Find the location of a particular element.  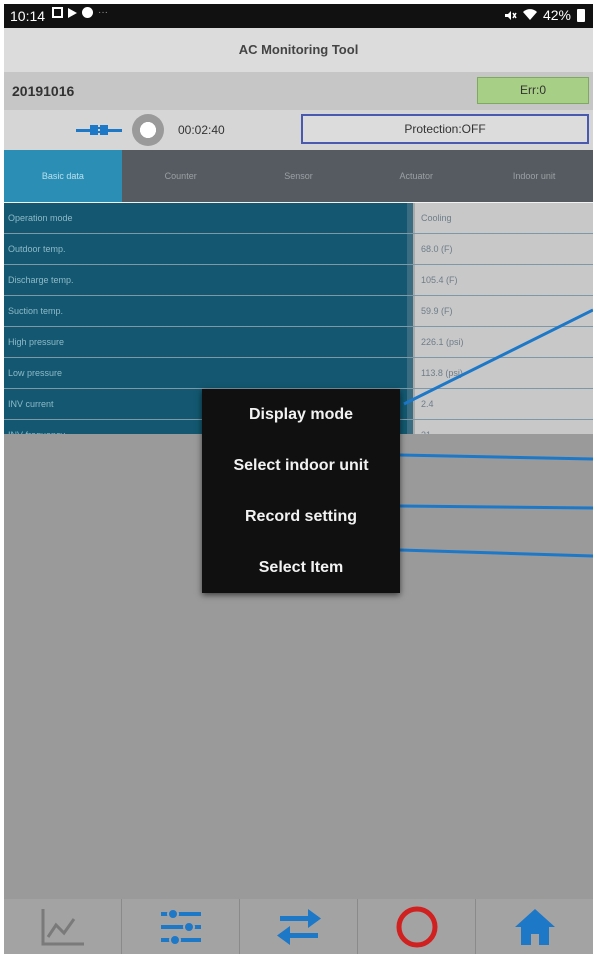

menu-item-select-indoor-unit: Select indoor unit is located at coordinates (301, 465).